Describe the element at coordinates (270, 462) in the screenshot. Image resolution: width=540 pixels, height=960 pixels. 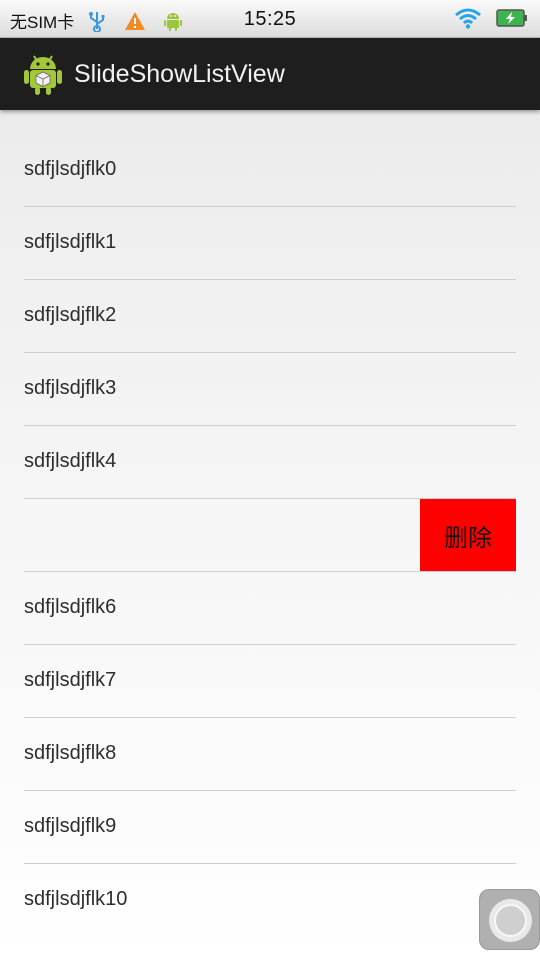
I see `list-item: sdfjlsdjflk4` at that location.